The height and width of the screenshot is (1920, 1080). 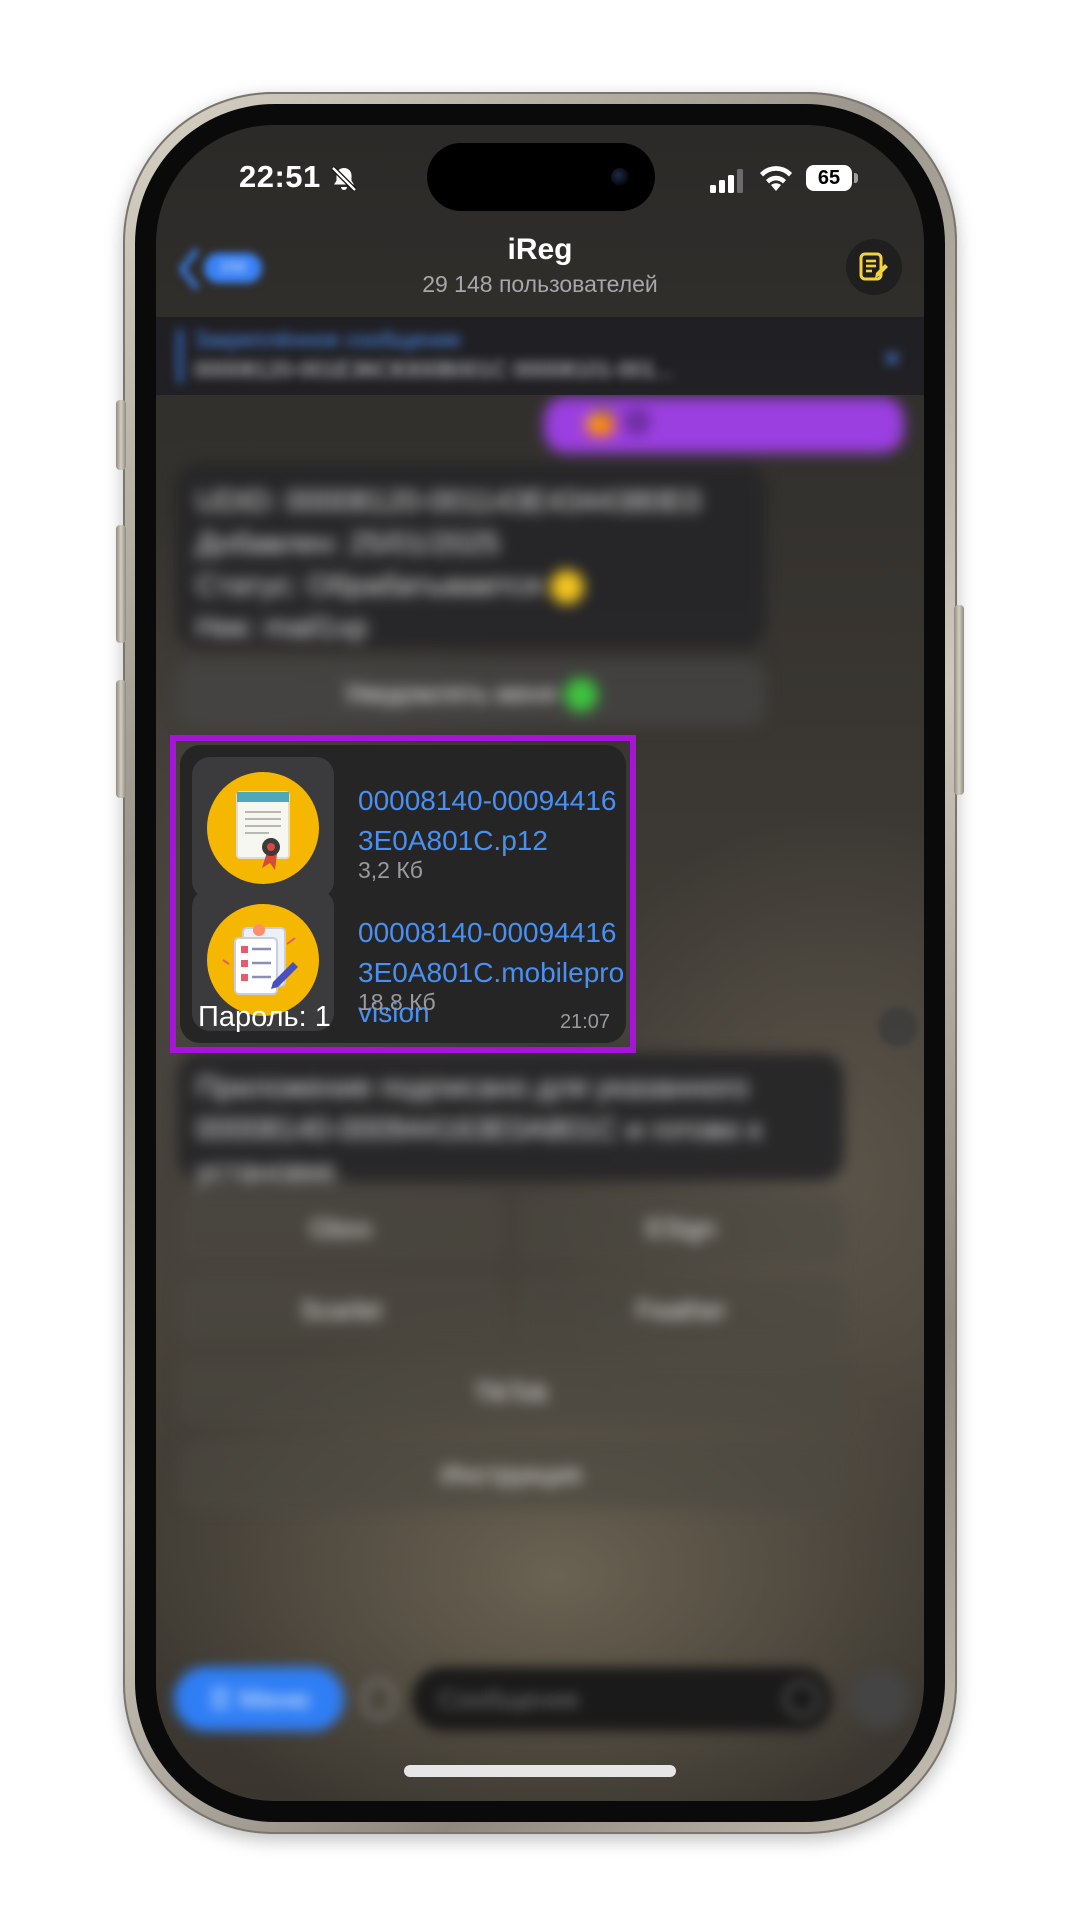 I want to click on yellow-circle-icon, so click(x=567, y=587).